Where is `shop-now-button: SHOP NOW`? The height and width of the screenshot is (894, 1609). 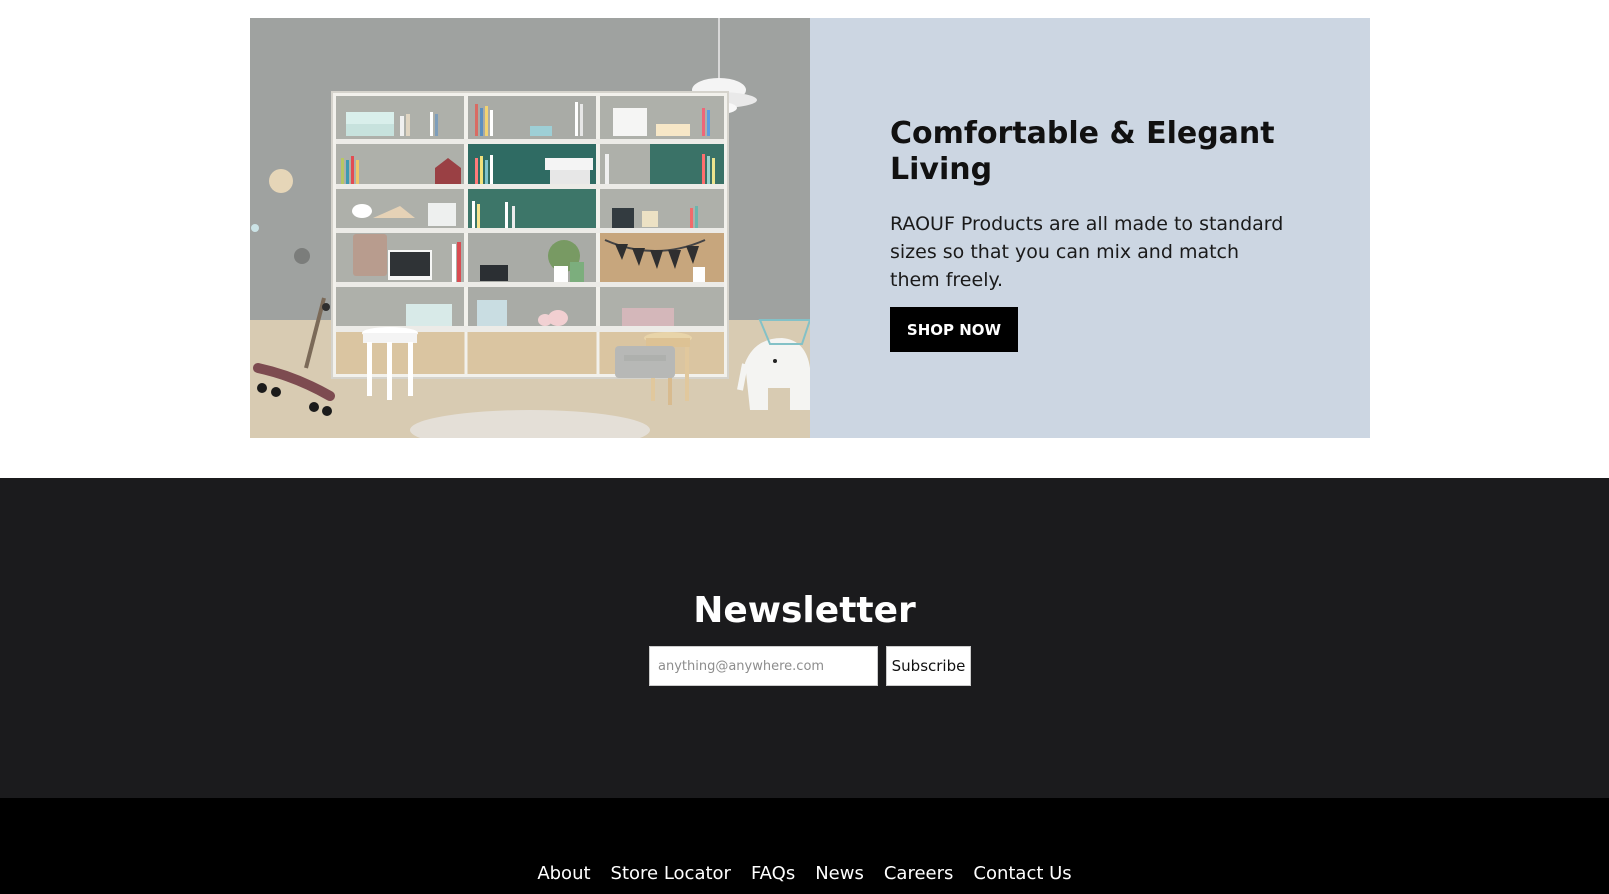
shop-now-button: SHOP NOW is located at coordinates (954, 329).